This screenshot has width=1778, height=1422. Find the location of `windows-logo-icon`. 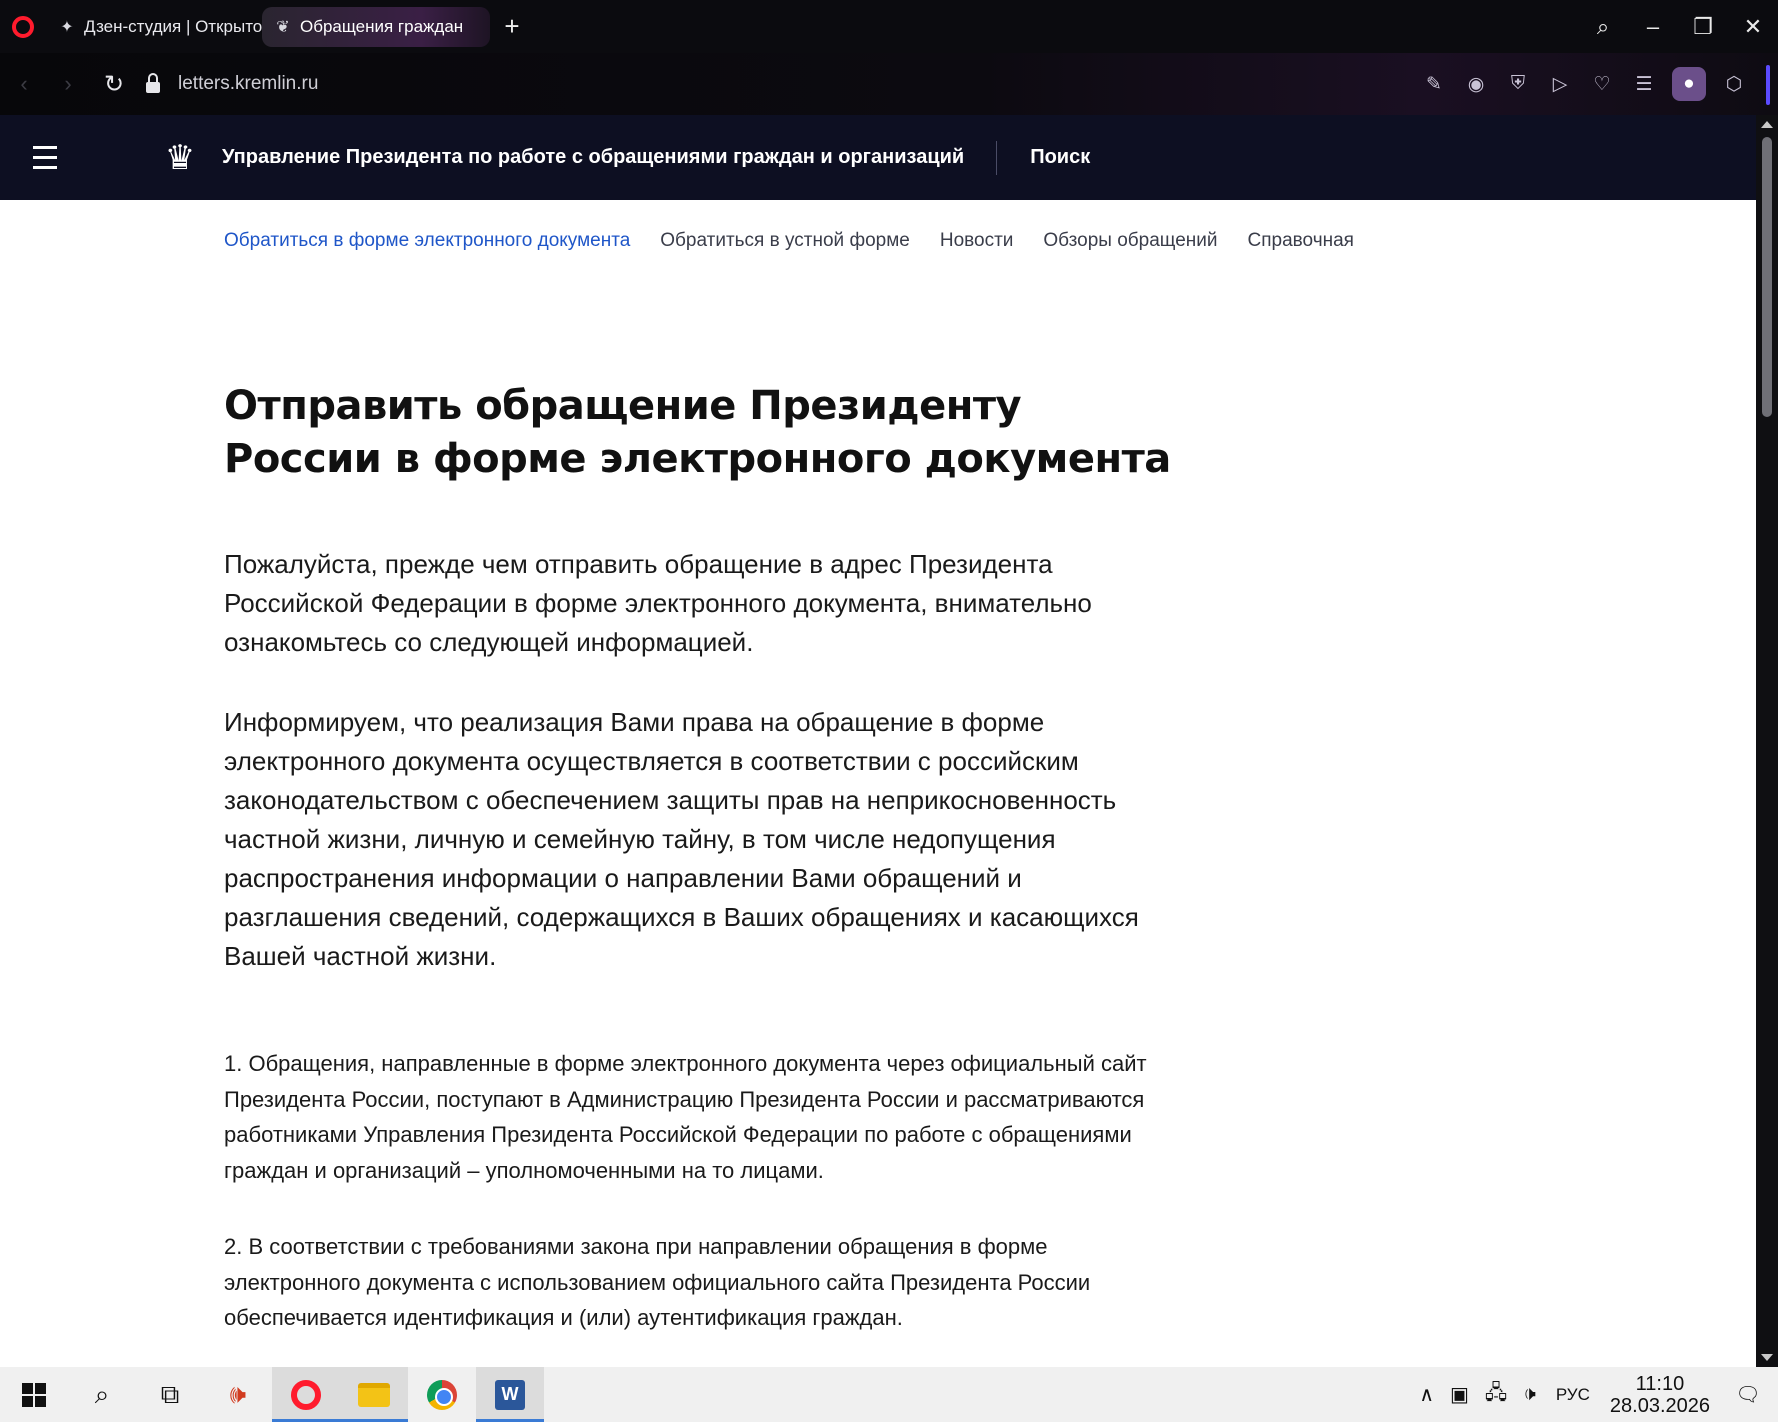

windows-logo-icon is located at coordinates (34, 1394).